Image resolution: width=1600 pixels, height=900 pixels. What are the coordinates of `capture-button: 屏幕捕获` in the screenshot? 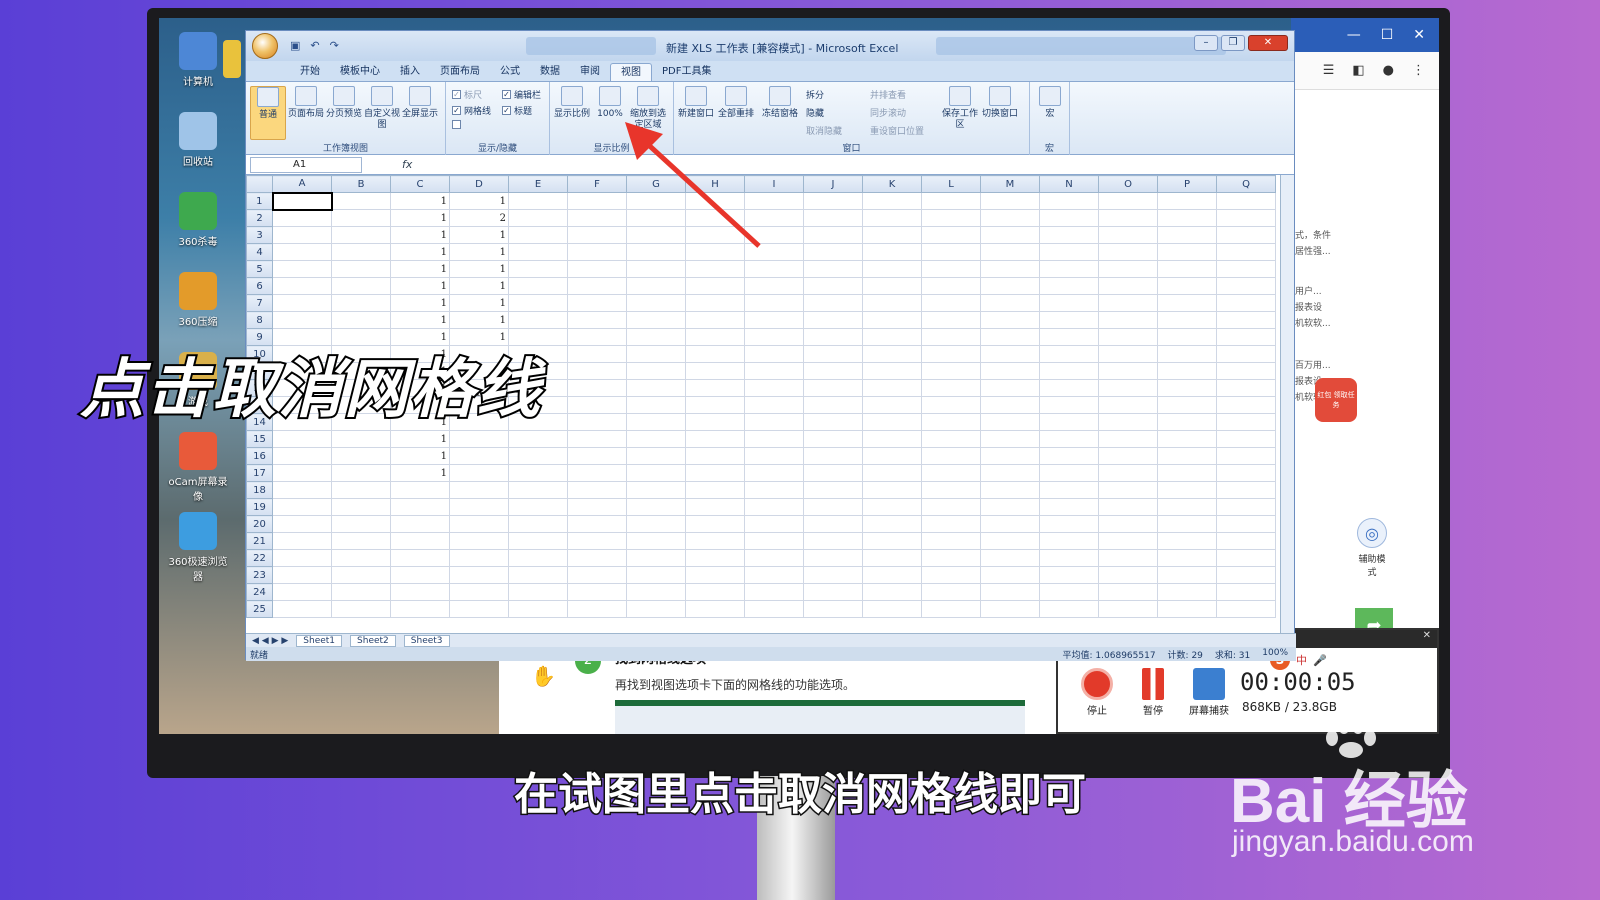 It's located at (1209, 692).